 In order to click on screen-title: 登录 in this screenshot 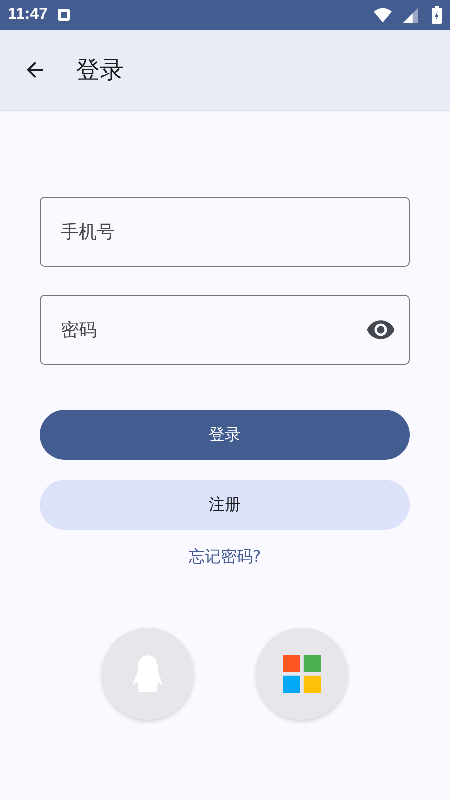, I will do `click(100, 70)`.